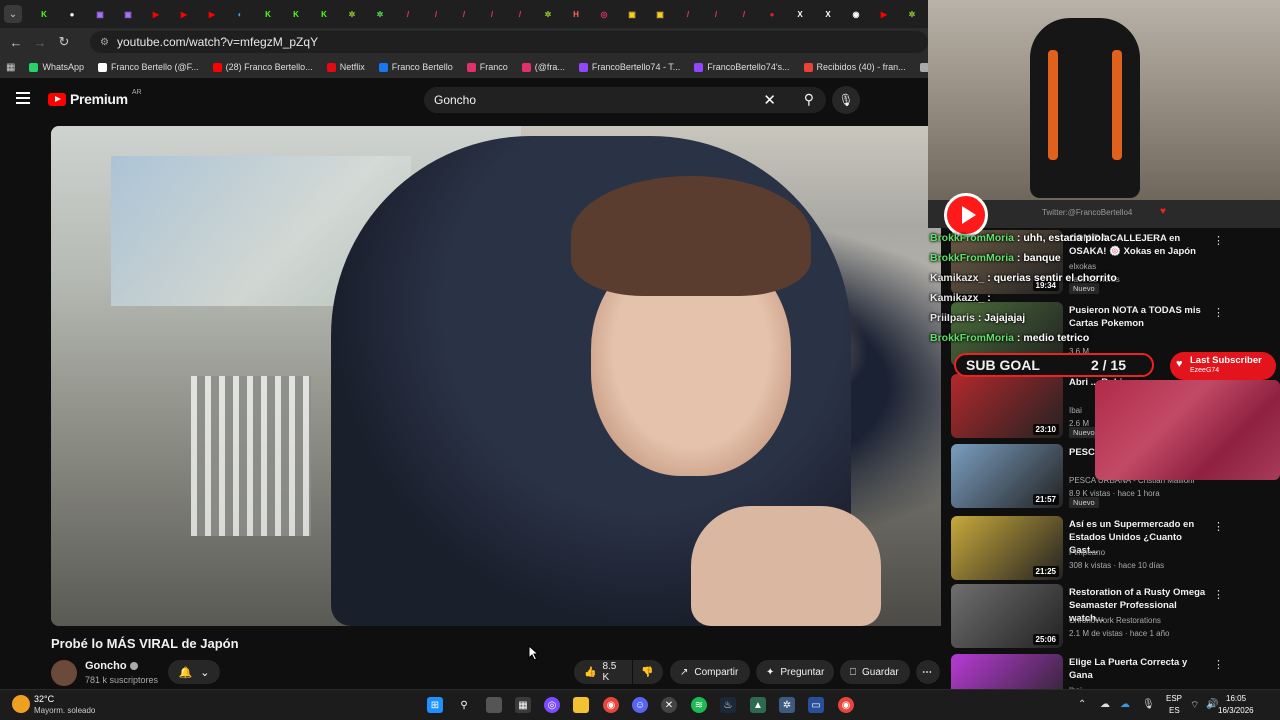 This screenshot has height=720, width=1280. What do you see at coordinates (1194, 705) in the screenshot?
I see `wifi-icon: ⌔` at bounding box center [1194, 705].